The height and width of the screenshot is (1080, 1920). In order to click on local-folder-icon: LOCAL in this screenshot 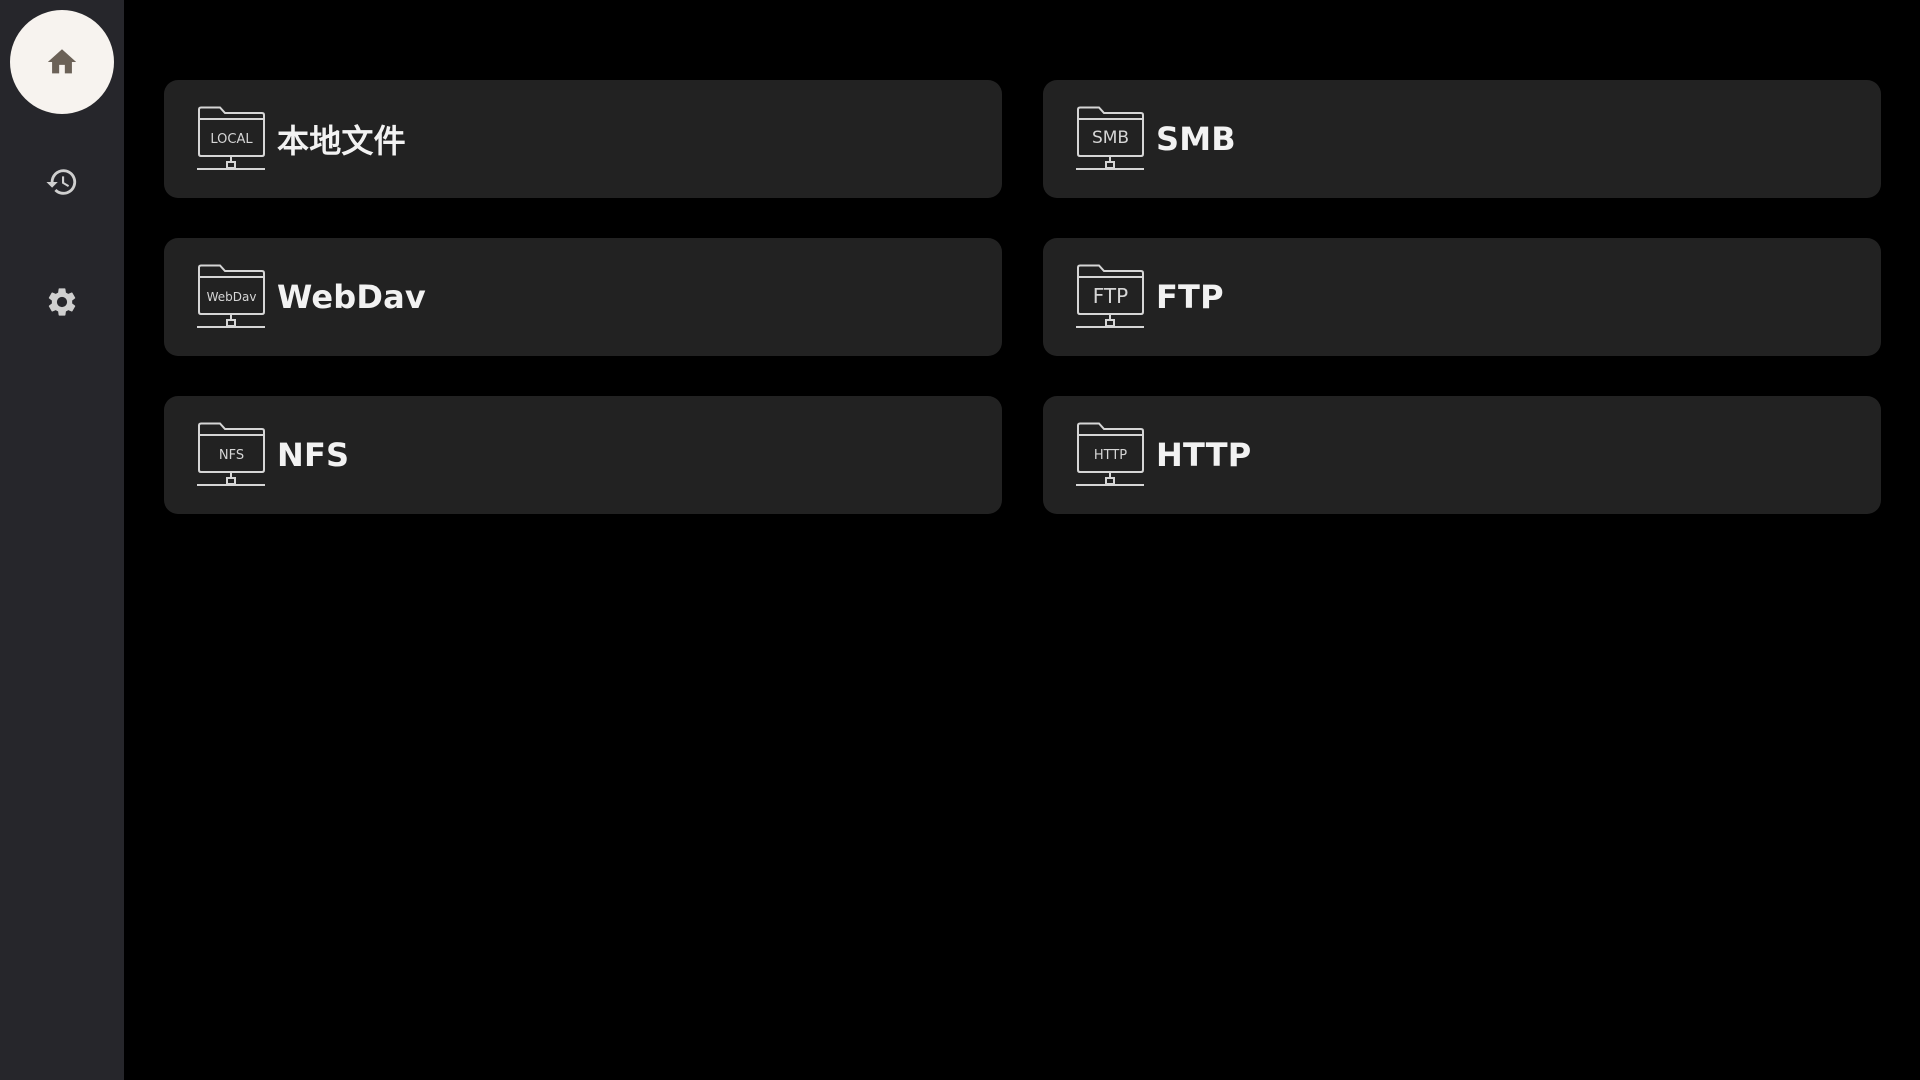, I will do `click(231, 138)`.